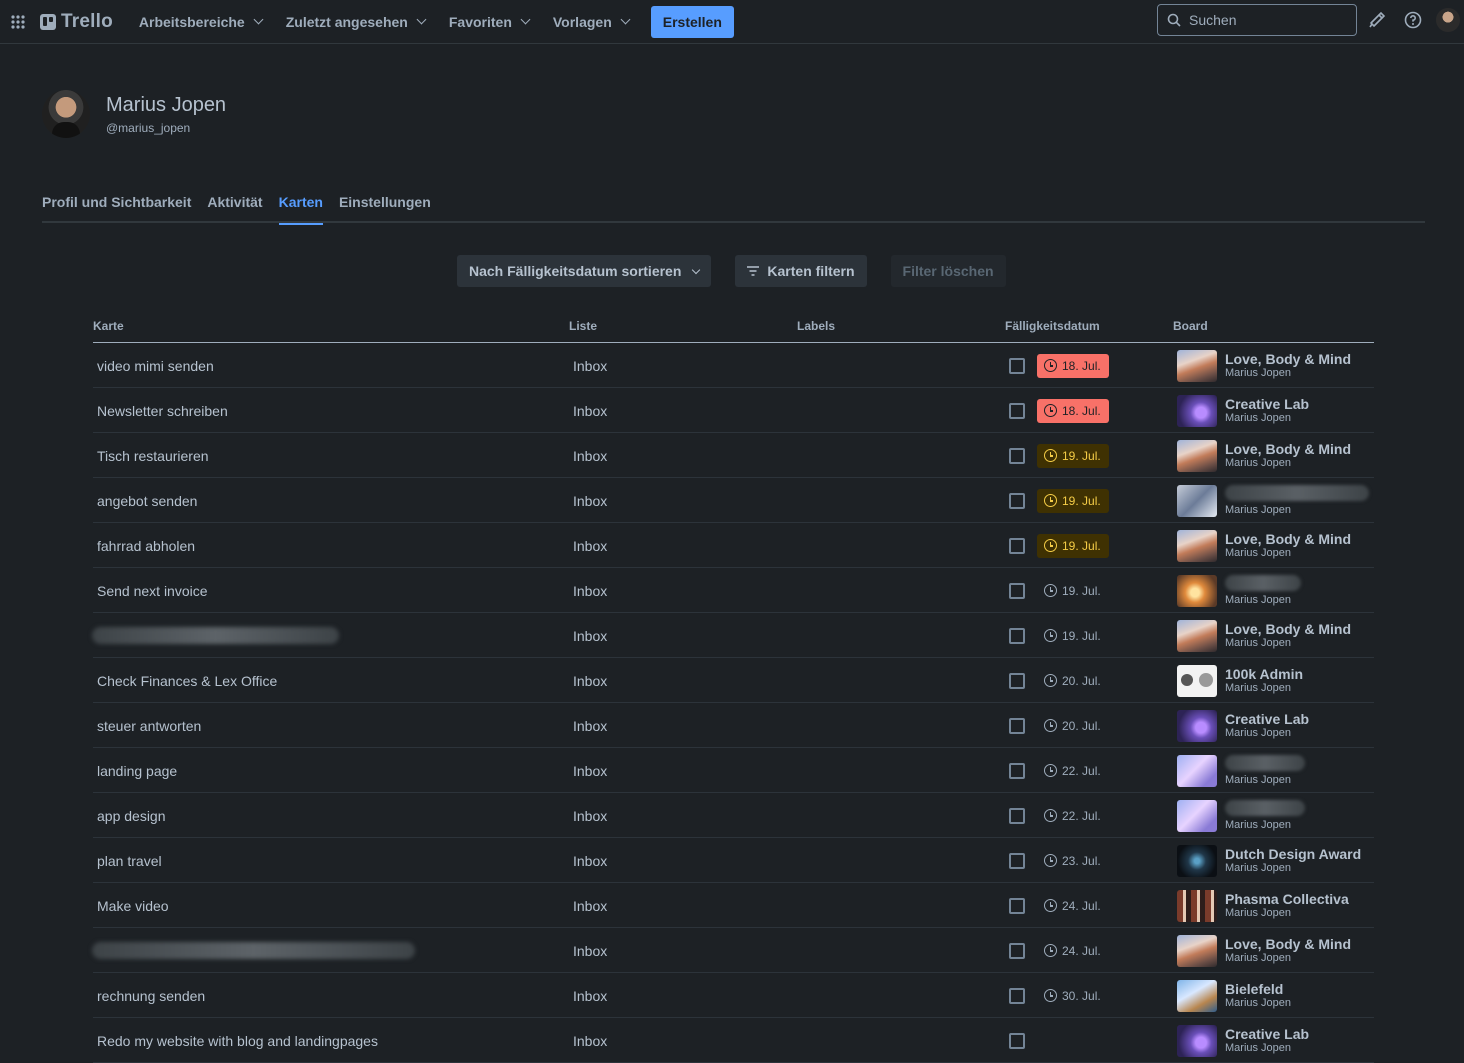 This screenshot has height=1063, width=1464. What do you see at coordinates (152, 590) in the screenshot?
I see `card-title: Send next invoice` at bounding box center [152, 590].